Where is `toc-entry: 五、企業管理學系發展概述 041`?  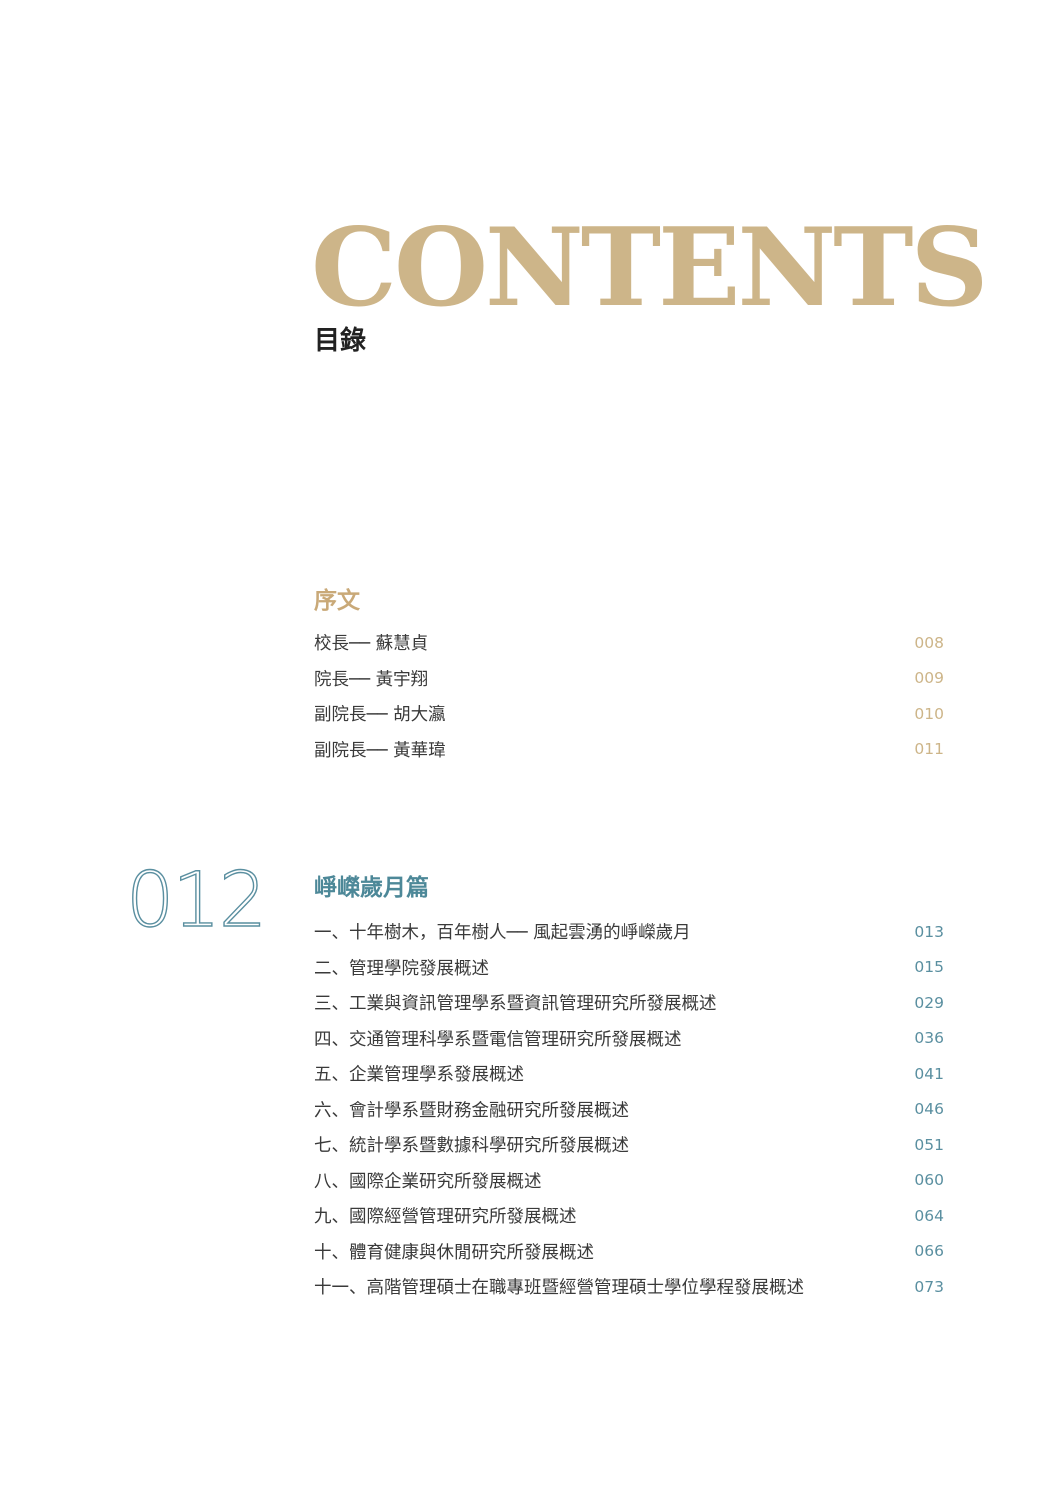
toc-entry: 五、企業管理學系發展概述 041 is located at coordinates (629, 1074).